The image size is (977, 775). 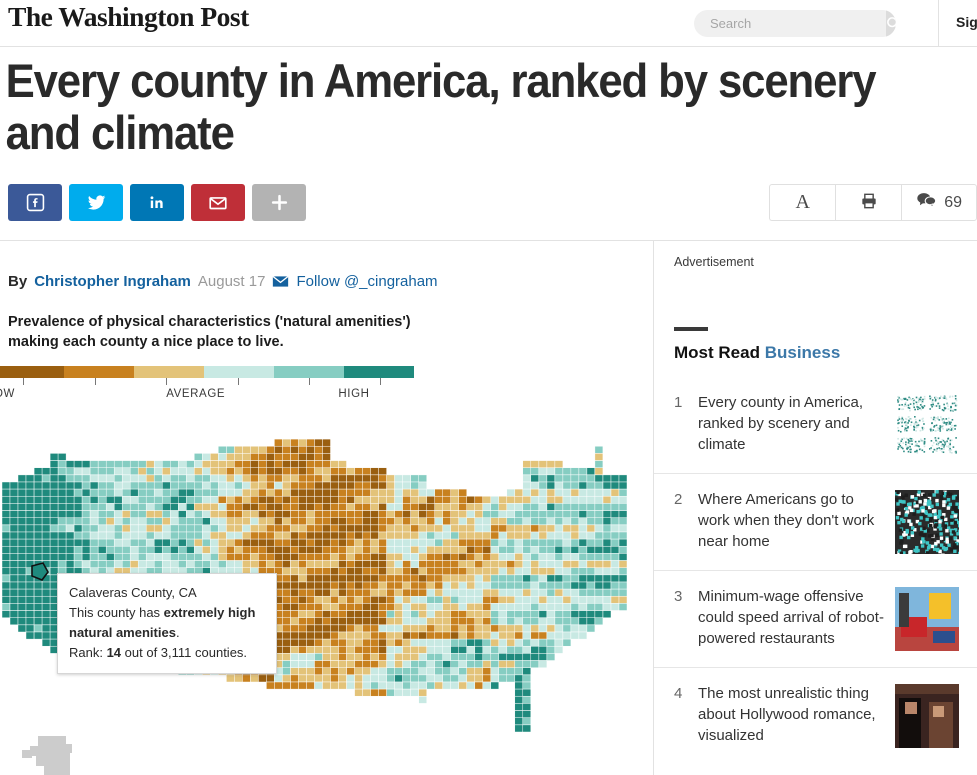 What do you see at coordinates (218, 203) in the screenshot?
I see `share-email-button` at bounding box center [218, 203].